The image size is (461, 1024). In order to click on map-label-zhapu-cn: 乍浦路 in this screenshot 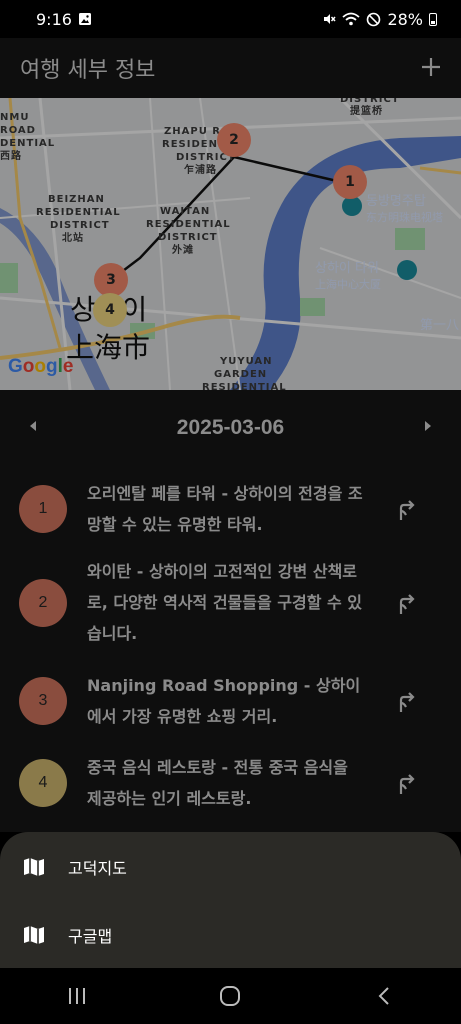, I will do `click(200, 170)`.